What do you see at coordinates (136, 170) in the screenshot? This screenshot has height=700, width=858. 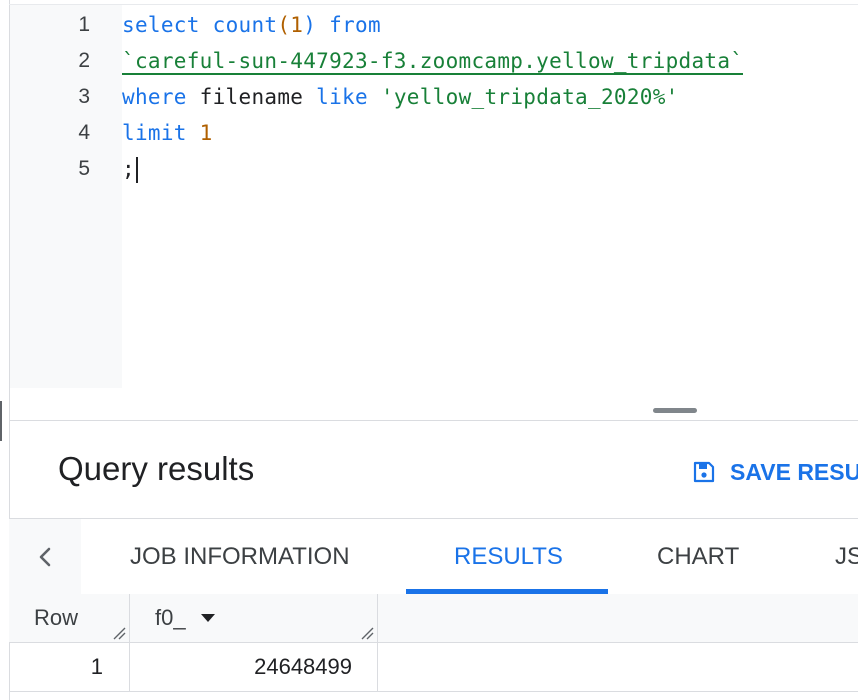 I see `text-cursor` at bounding box center [136, 170].